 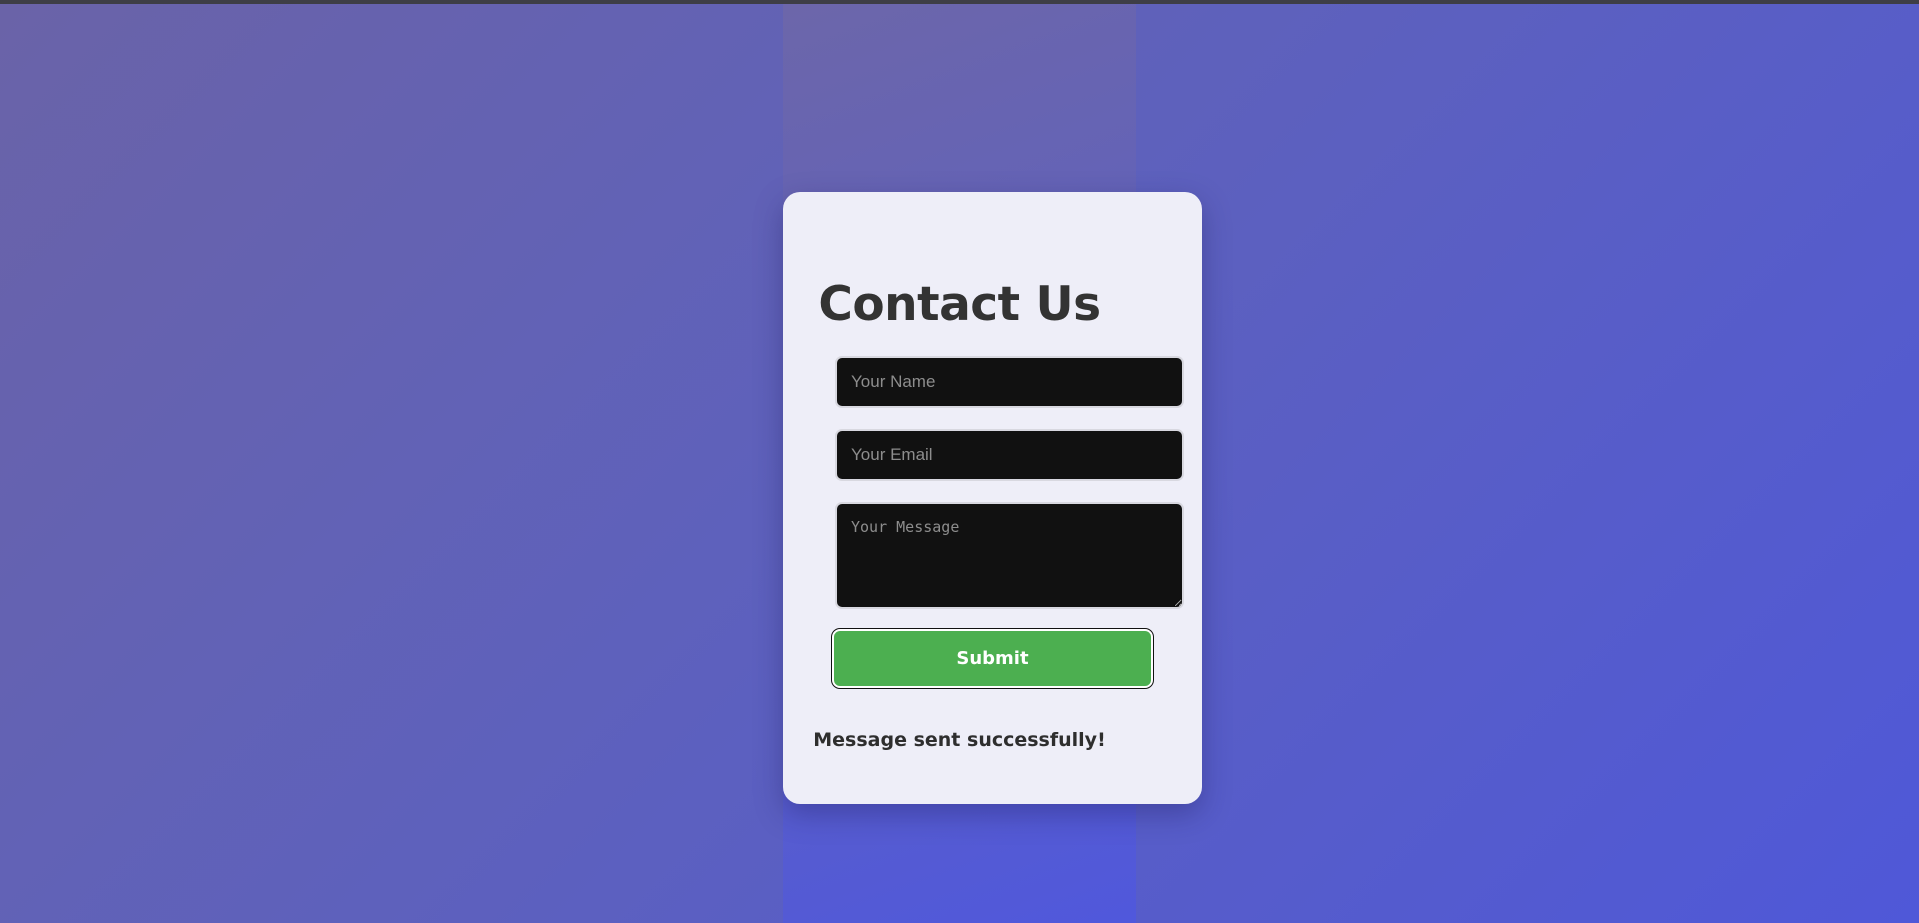 I want to click on submit-button: Submit, so click(x=992, y=658).